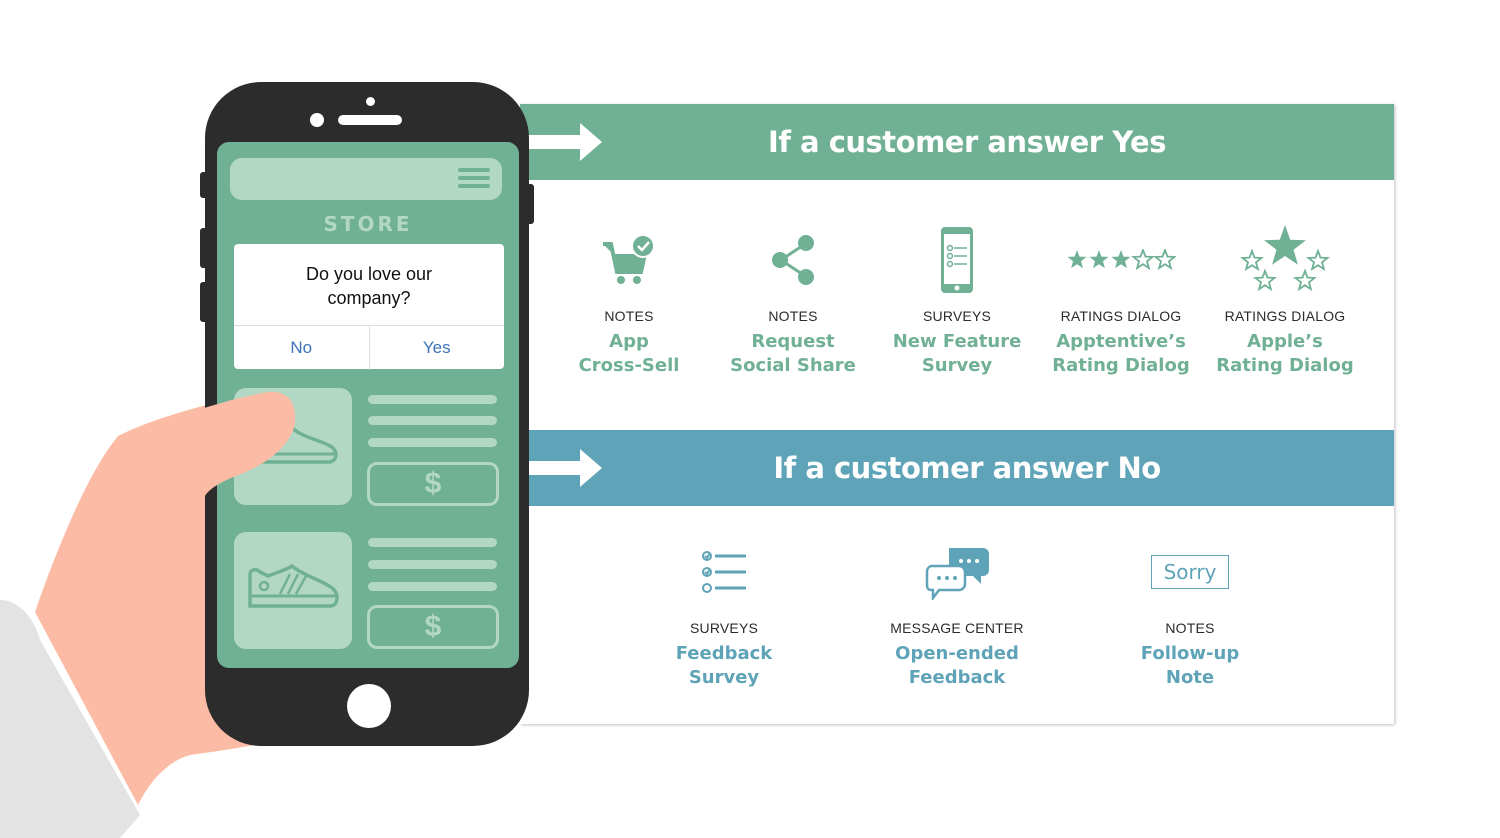 The width and height of the screenshot is (1500, 838). What do you see at coordinates (317, 120) in the screenshot?
I see `phone-front-sensor` at bounding box center [317, 120].